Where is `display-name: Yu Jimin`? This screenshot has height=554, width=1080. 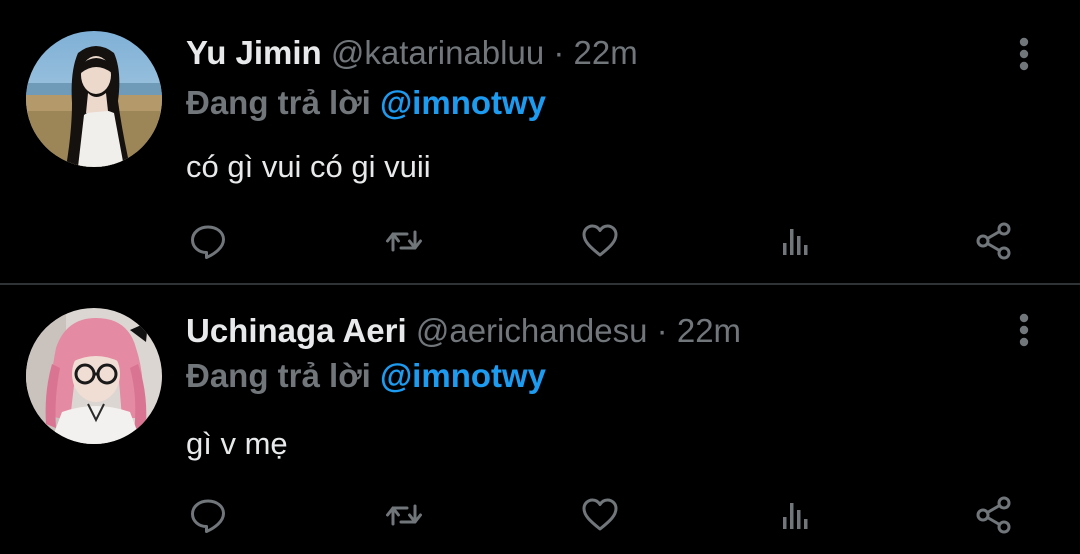
display-name: Yu Jimin is located at coordinates (254, 52).